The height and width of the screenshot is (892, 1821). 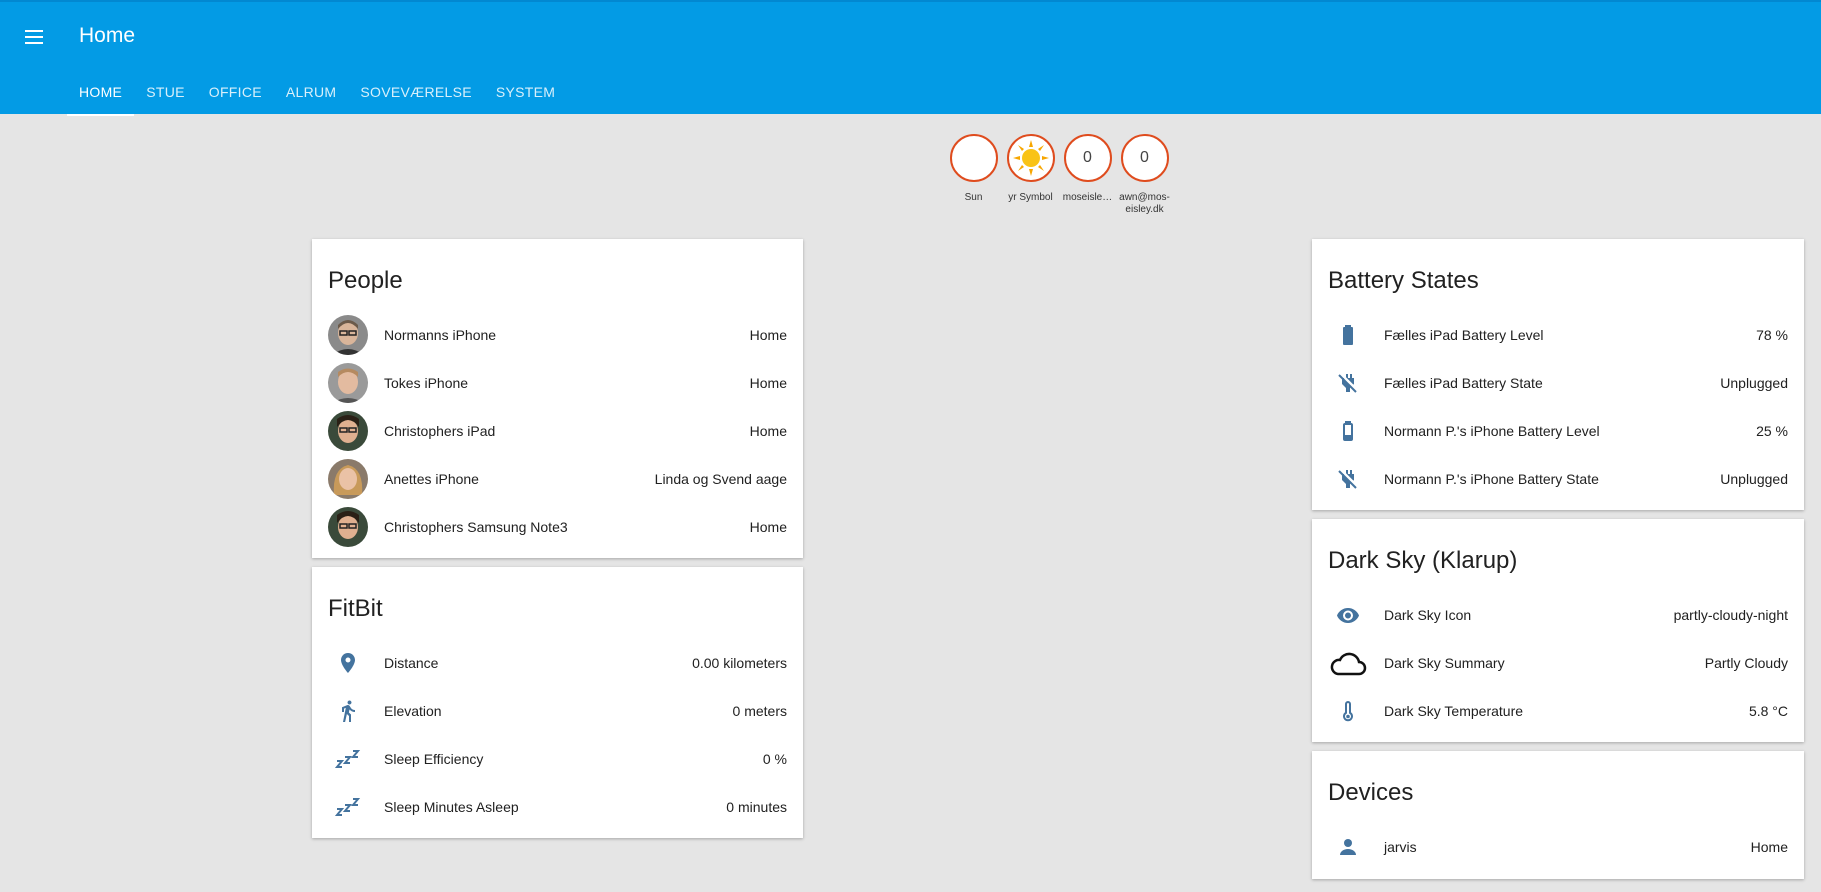 What do you see at coordinates (557, 663) in the screenshot?
I see `entity-row: Distance 0.00 kilometers` at bounding box center [557, 663].